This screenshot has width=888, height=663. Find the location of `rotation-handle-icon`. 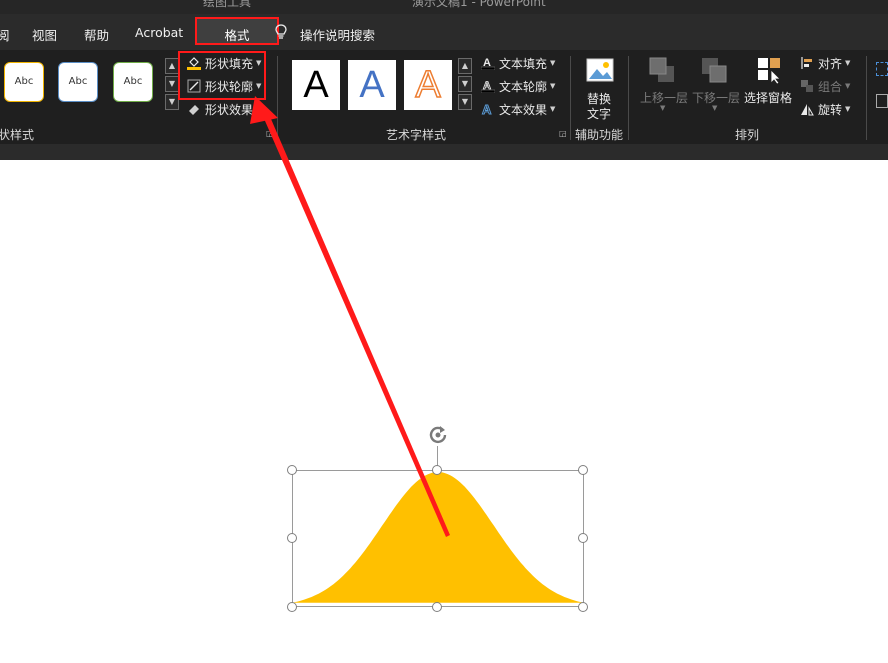

rotation-handle-icon is located at coordinates (438, 437).